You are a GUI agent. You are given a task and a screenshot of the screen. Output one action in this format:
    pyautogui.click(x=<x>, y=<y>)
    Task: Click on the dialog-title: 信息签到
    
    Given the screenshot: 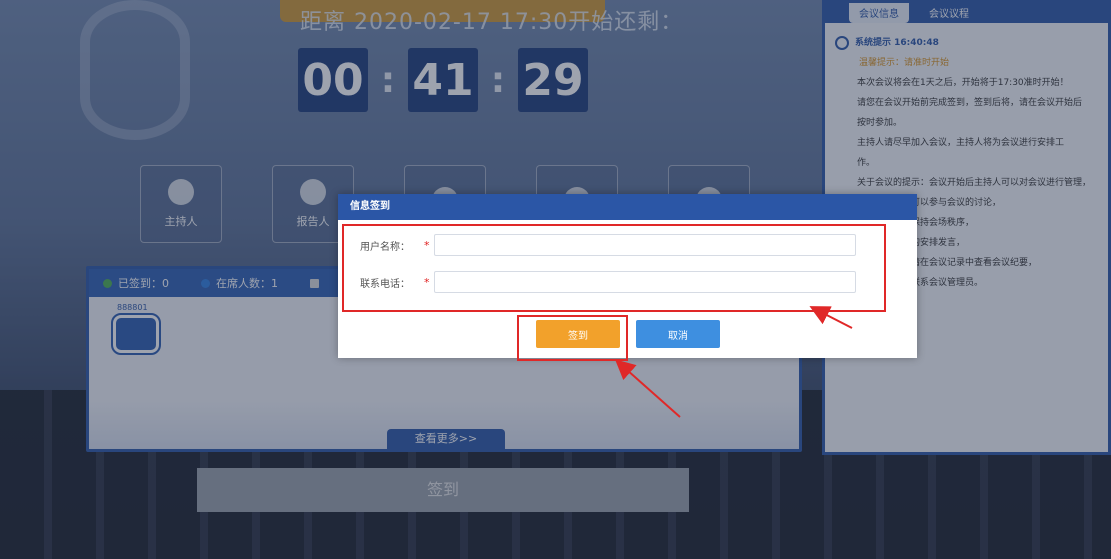 What is the action you would take?
    pyautogui.click(x=627, y=207)
    